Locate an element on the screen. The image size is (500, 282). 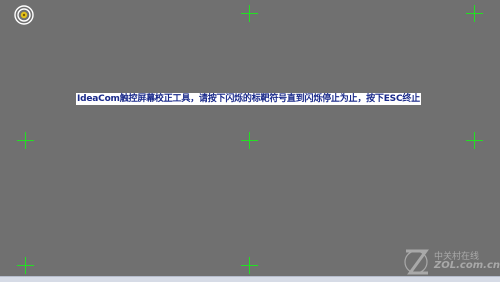
taskbar is located at coordinates (250, 279).